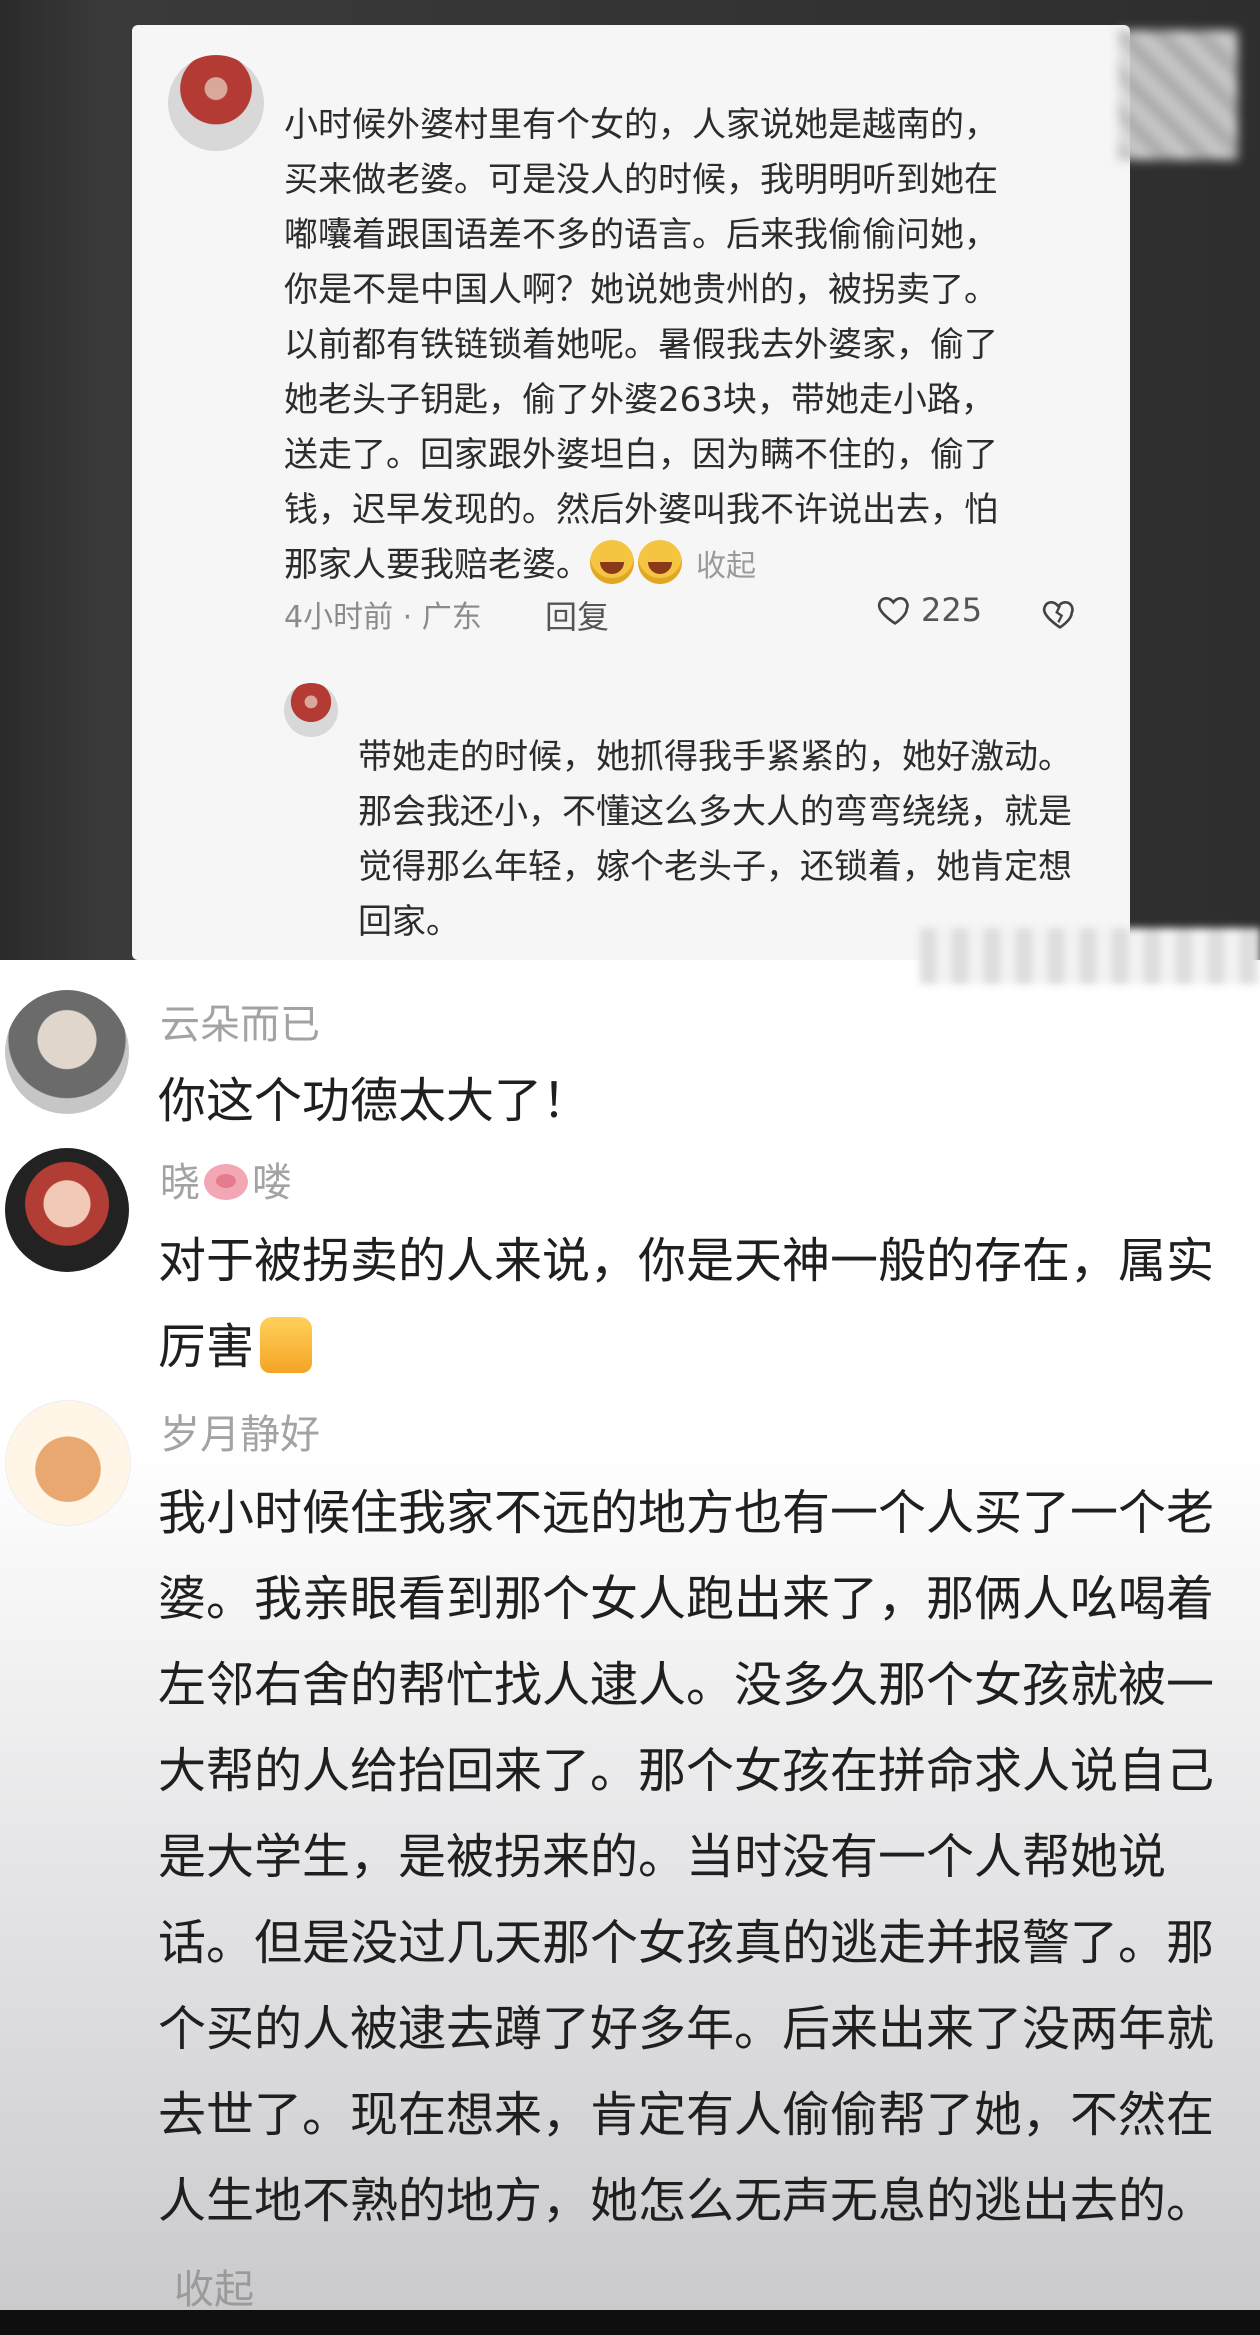 The image size is (1260, 2335). What do you see at coordinates (577, 615) in the screenshot?
I see `reply-button: 回复` at bounding box center [577, 615].